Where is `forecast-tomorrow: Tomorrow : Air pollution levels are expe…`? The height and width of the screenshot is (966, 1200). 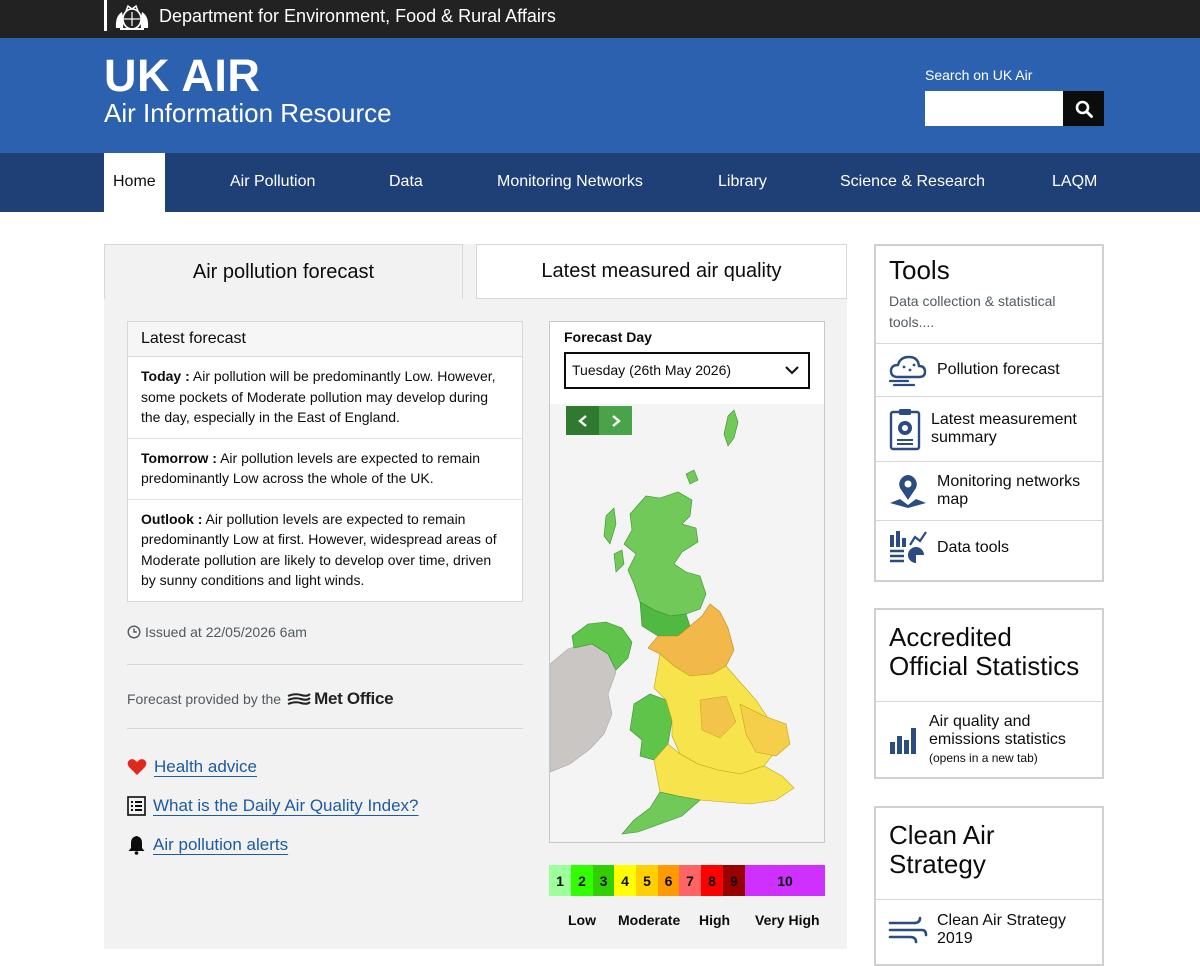
forecast-tomorrow: Tomorrow : Air pollution levels are expe… is located at coordinates (325, 469).